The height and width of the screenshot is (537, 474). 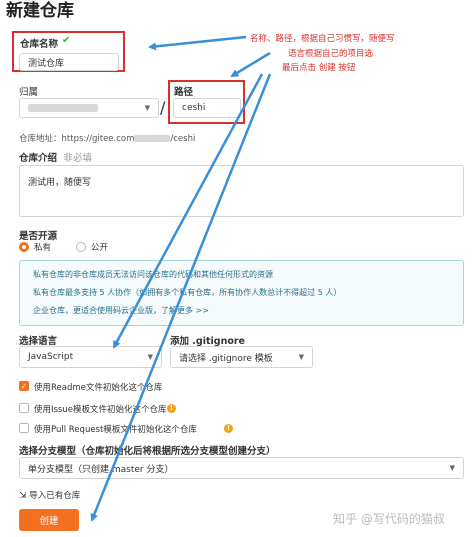 I want to click on gitignore-value: 请选择 .gitignore 模板, so click(x=226, y=358).